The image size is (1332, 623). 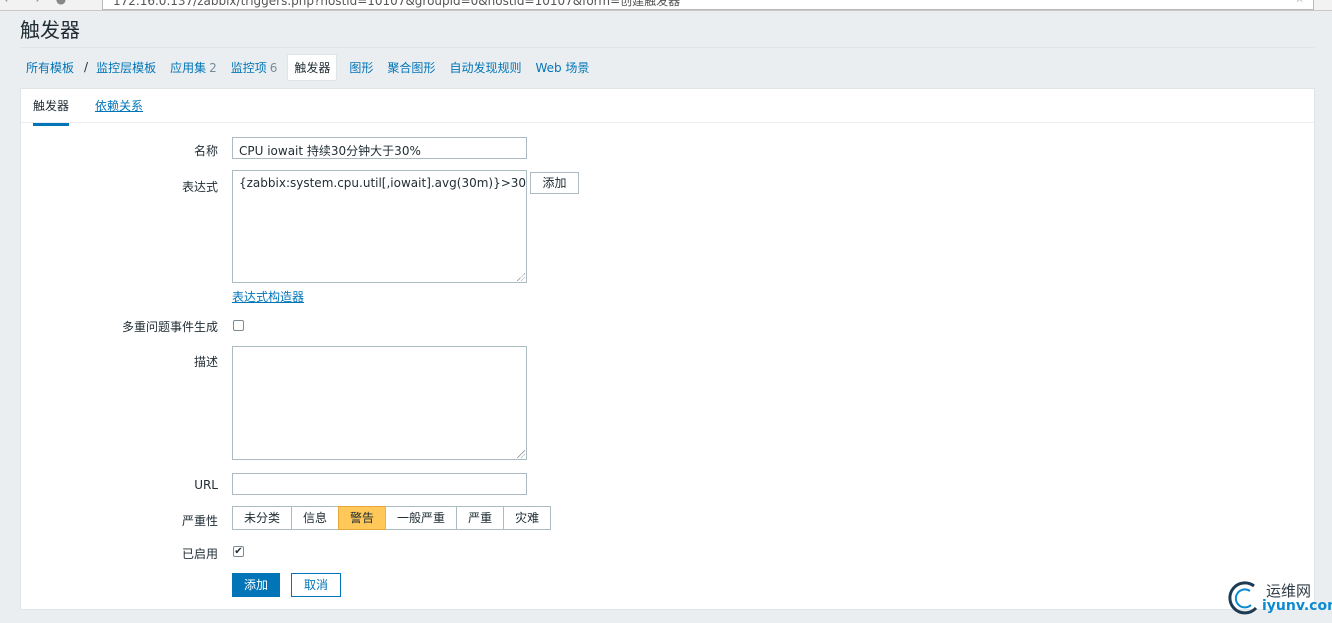 What do you see at coordinates (485, 67) in the screenshot?
I see `nav-discovery-rules: 自动发现规则` at bounding box center [485, 67].